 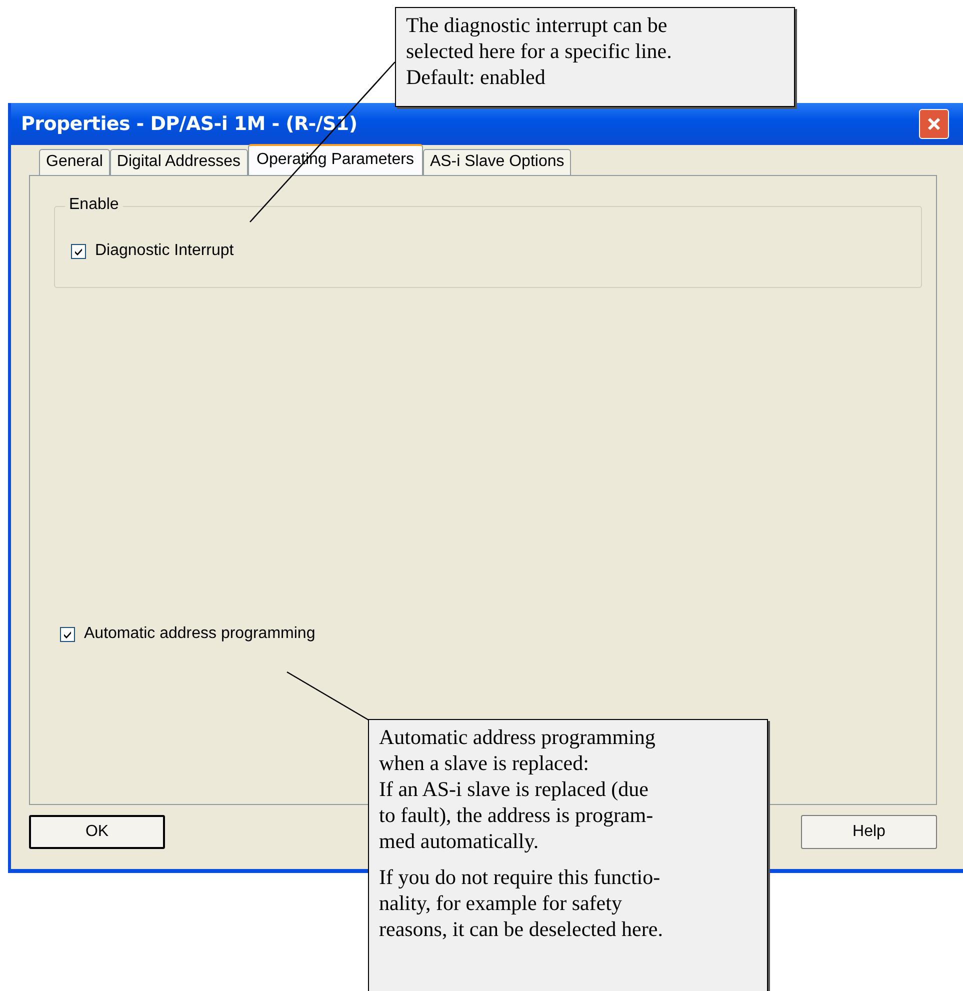 I want to click on checkbox-label: Diagnostic Interrupt, so click(x=164, y=251).